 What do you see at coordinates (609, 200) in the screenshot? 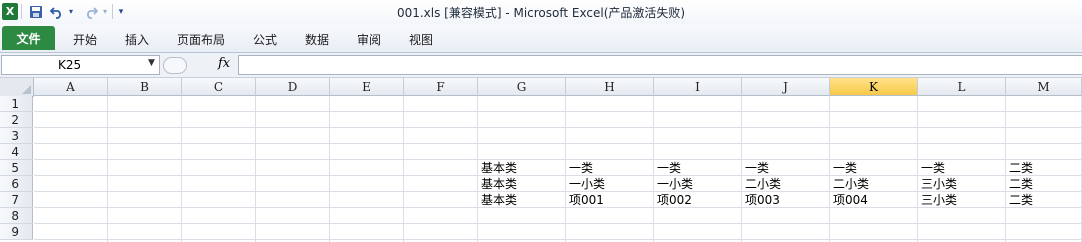
I see `cell-h7: 项001` at bounding box center [609, 200].